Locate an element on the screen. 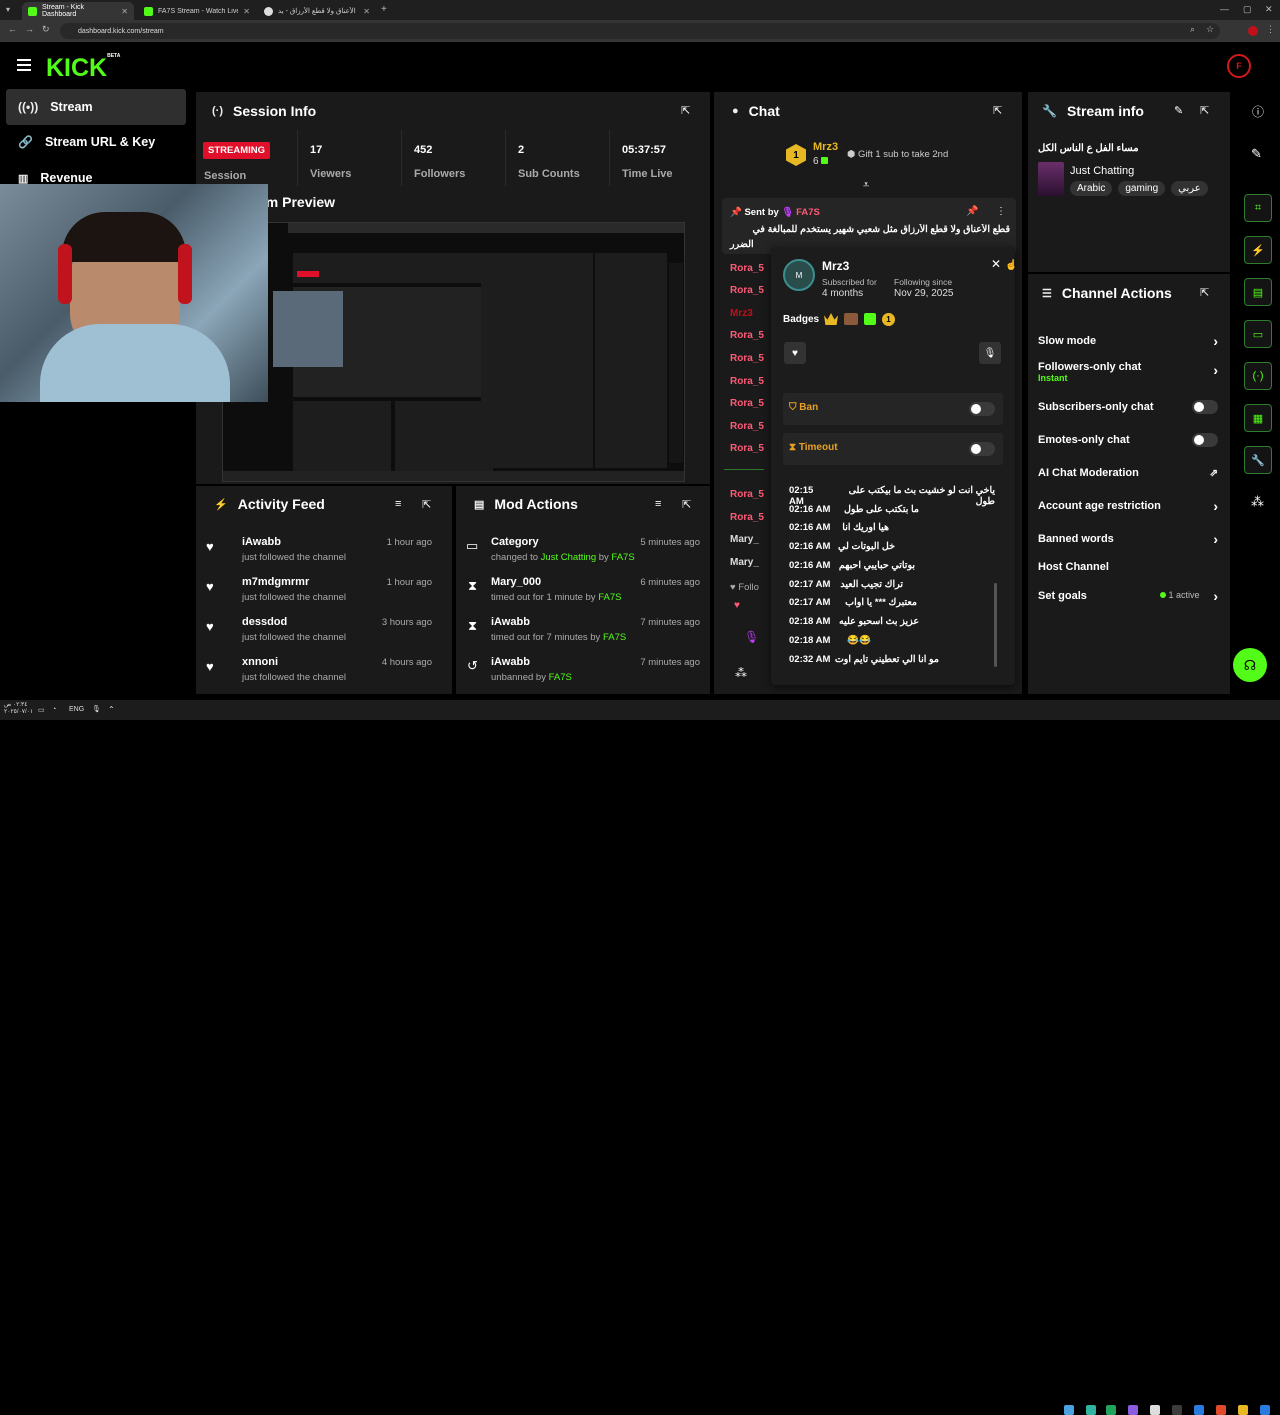  timeout-row: ⧗ Timeout is located at coordinates (893, 449).